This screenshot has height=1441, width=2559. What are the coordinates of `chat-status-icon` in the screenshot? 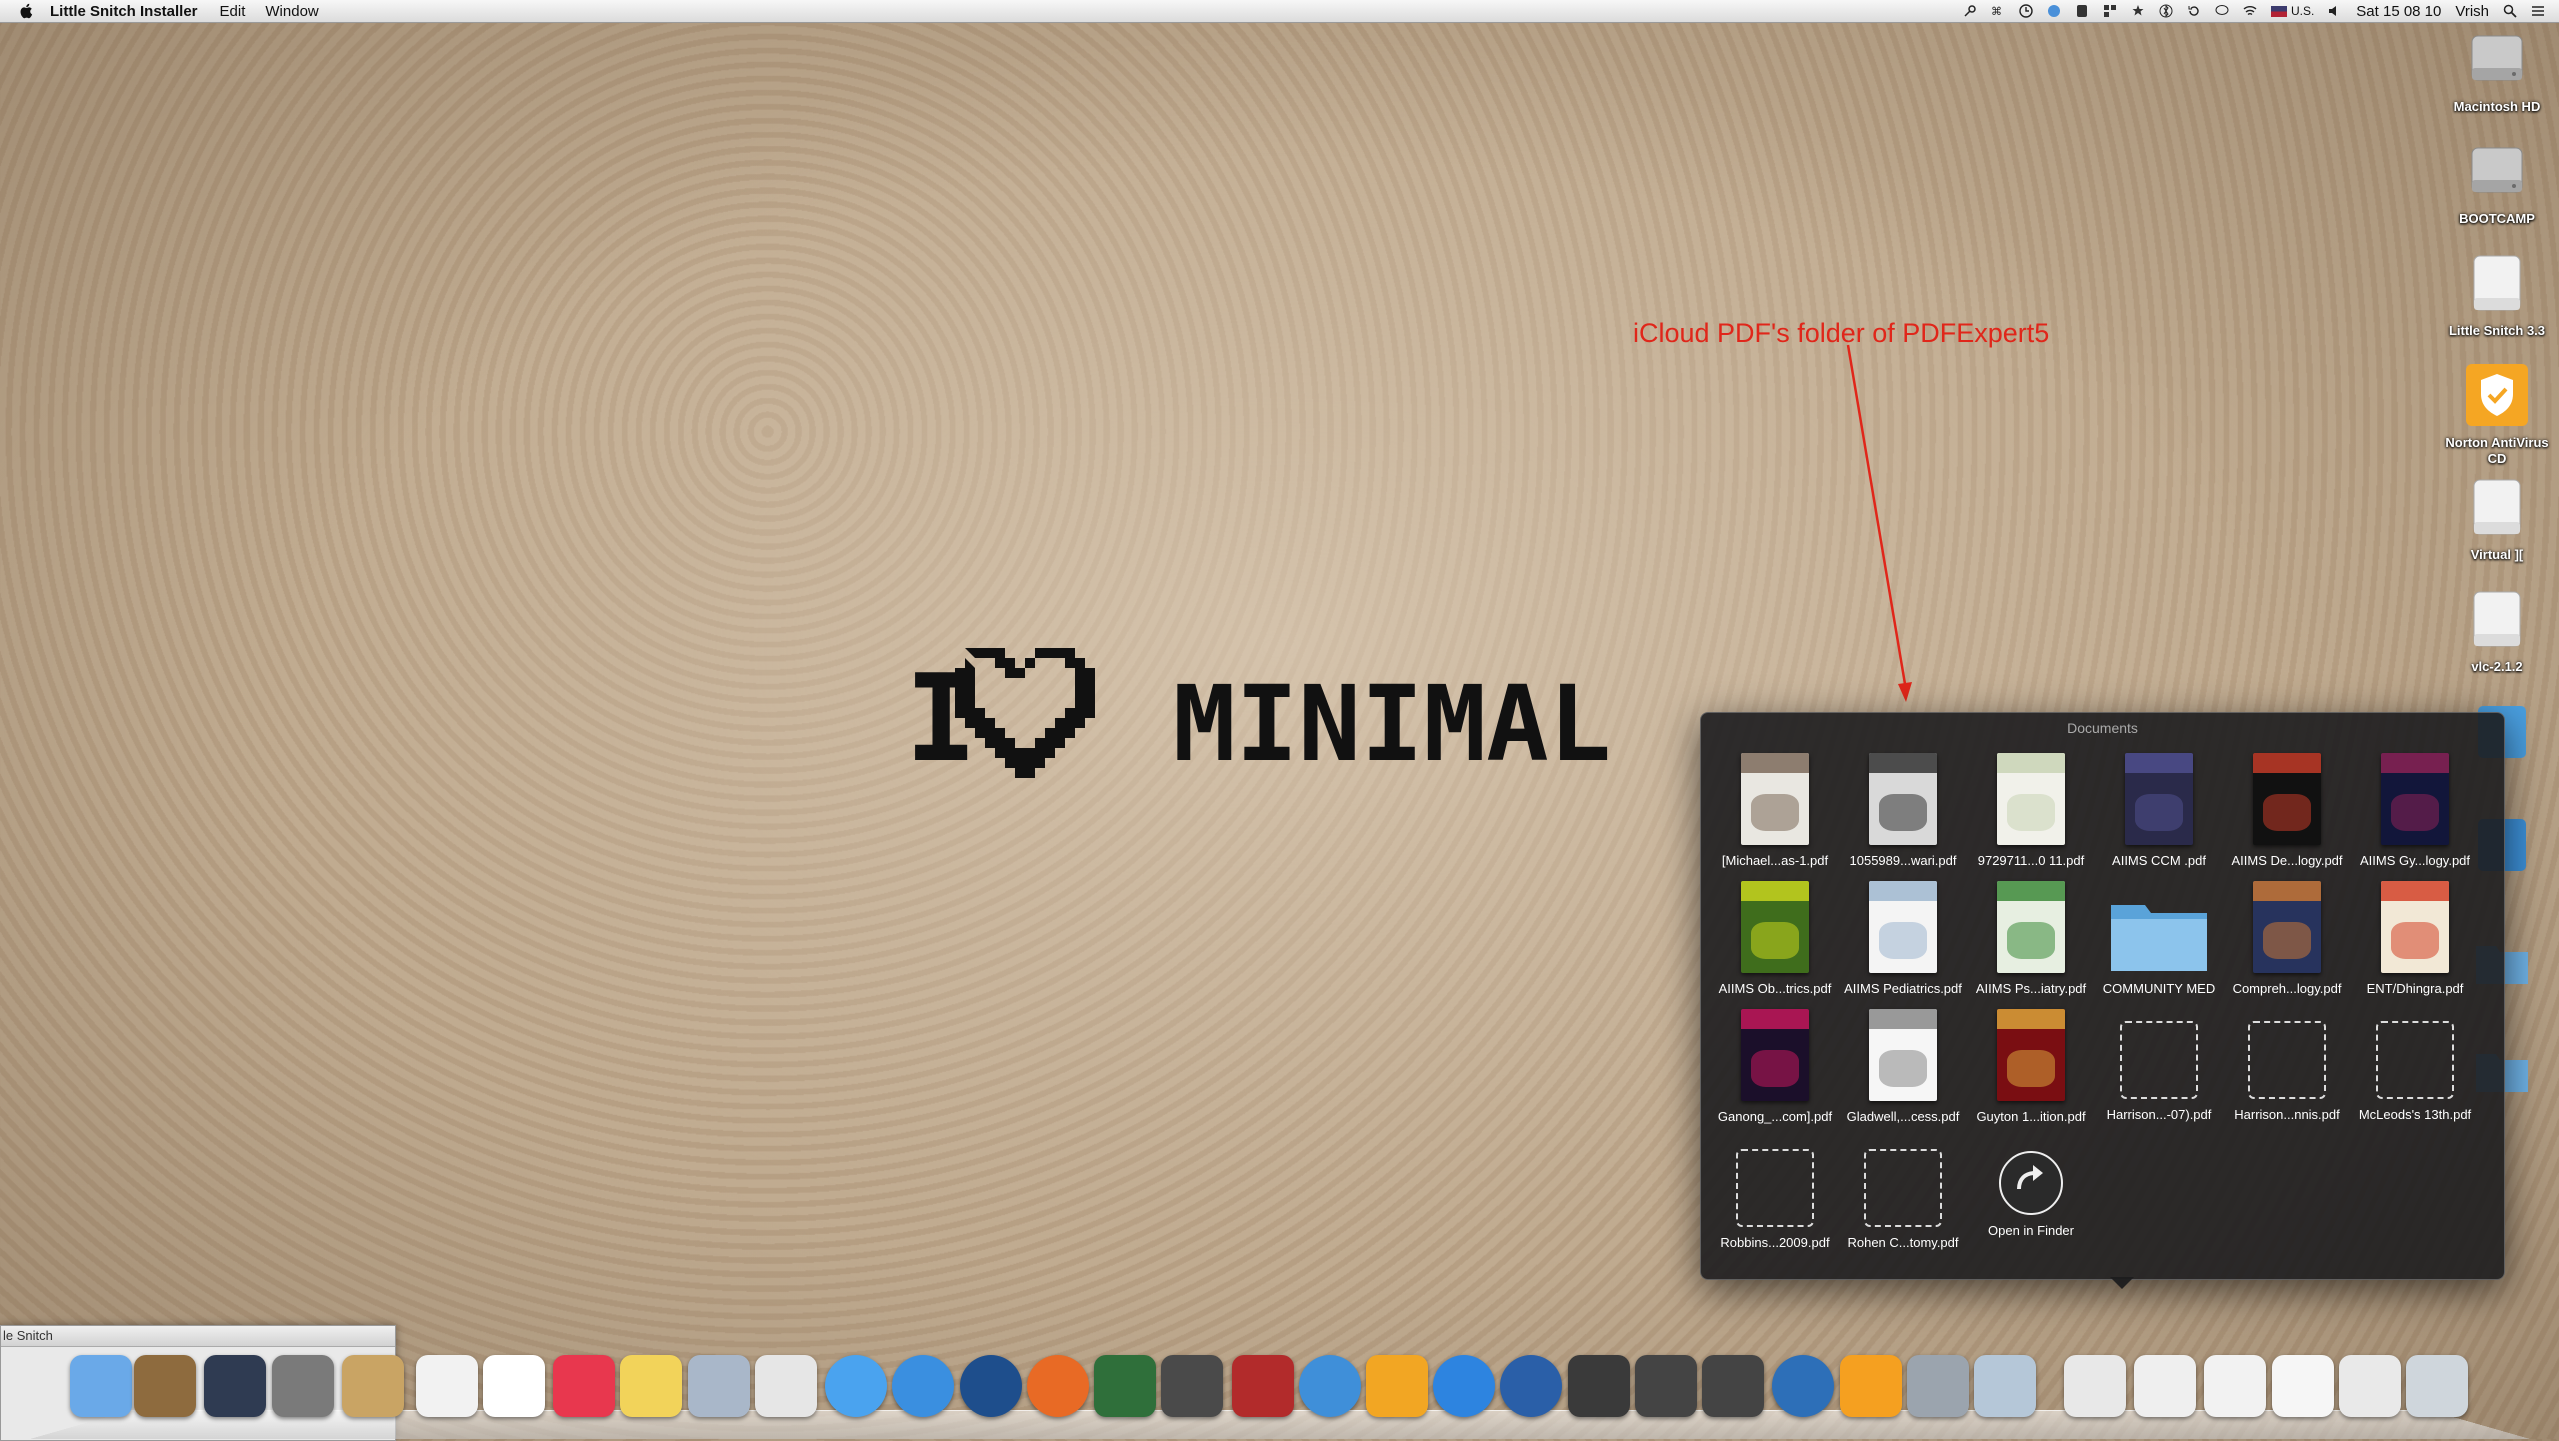 It's located at (2222, 11).